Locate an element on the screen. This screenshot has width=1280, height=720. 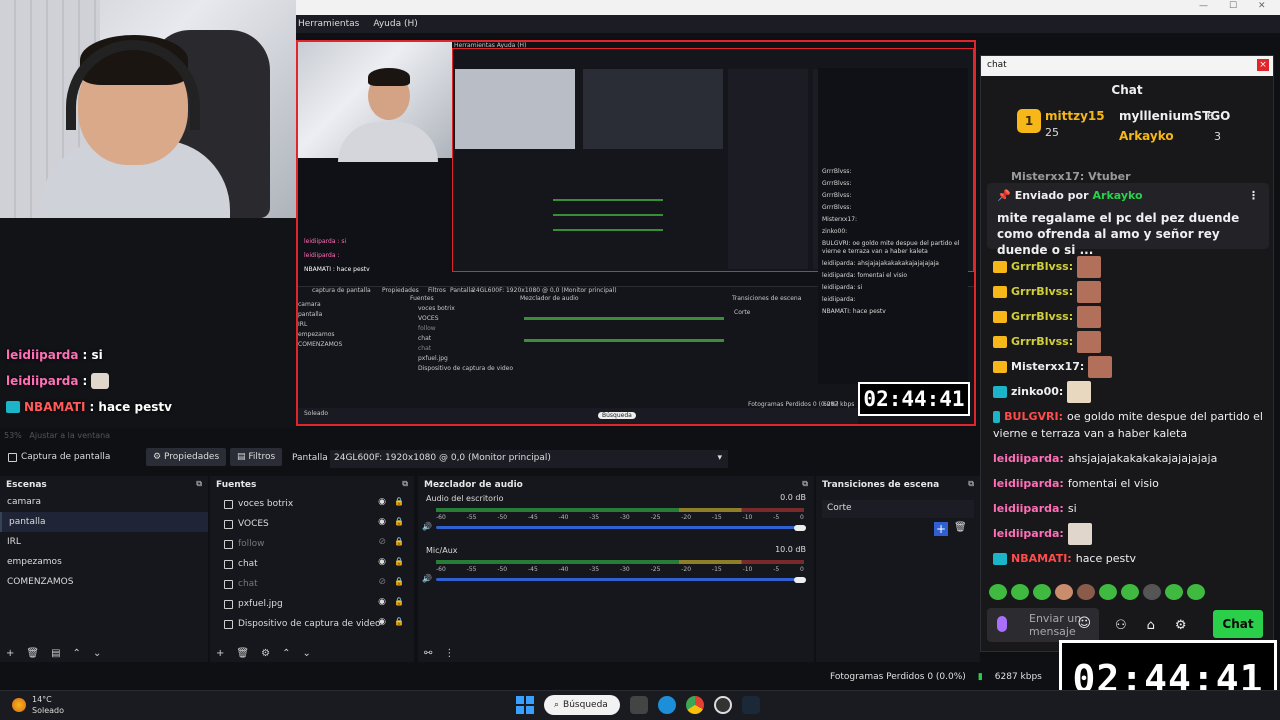
badge-icon is located at coordinates (1000, 391).